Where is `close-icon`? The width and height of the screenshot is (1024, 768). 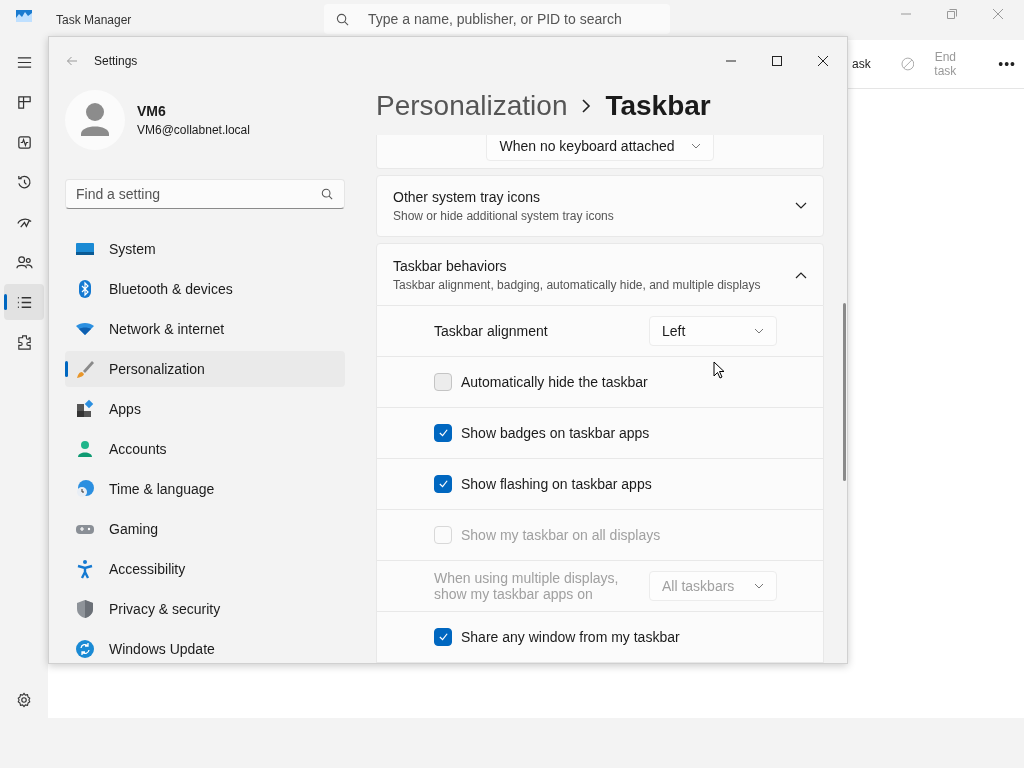 close-icon is located at coordinates (823, 61).